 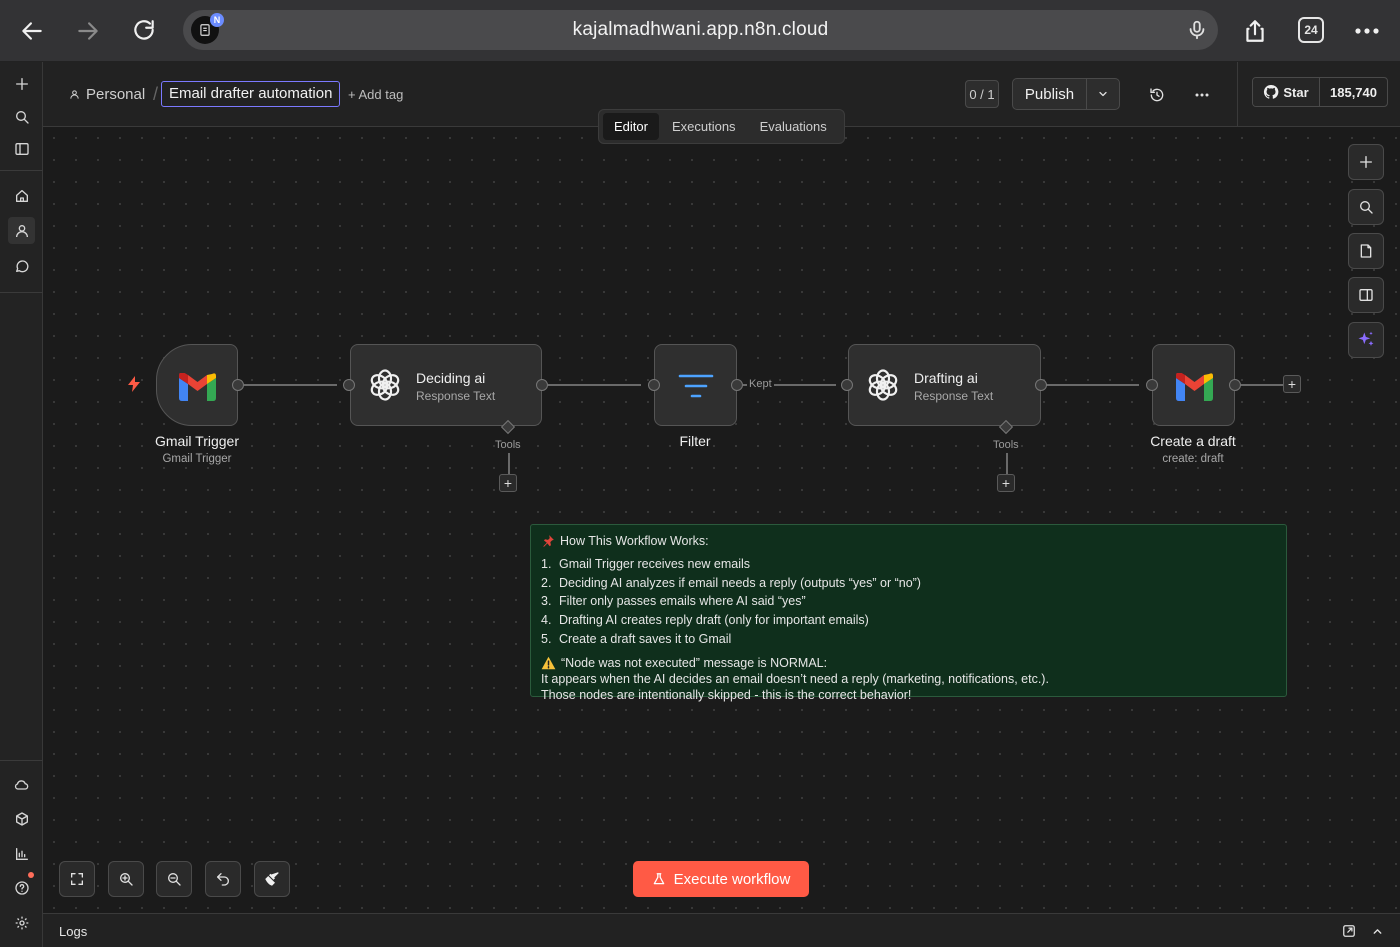 I want to click on zoom-in-button, so click(x=126, y=879).